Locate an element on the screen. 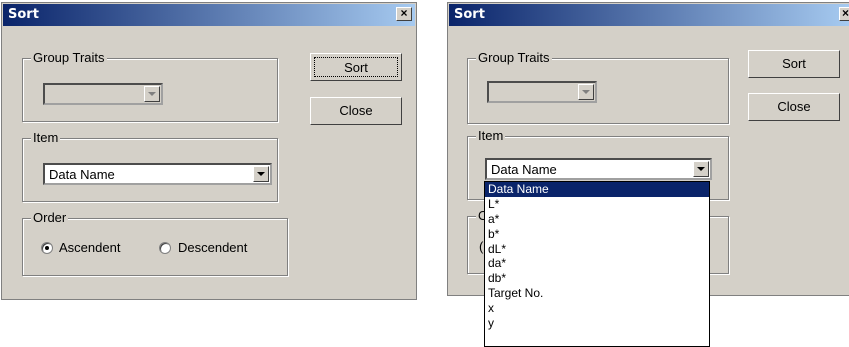  list-item: x is located at coordinates (597, 308).